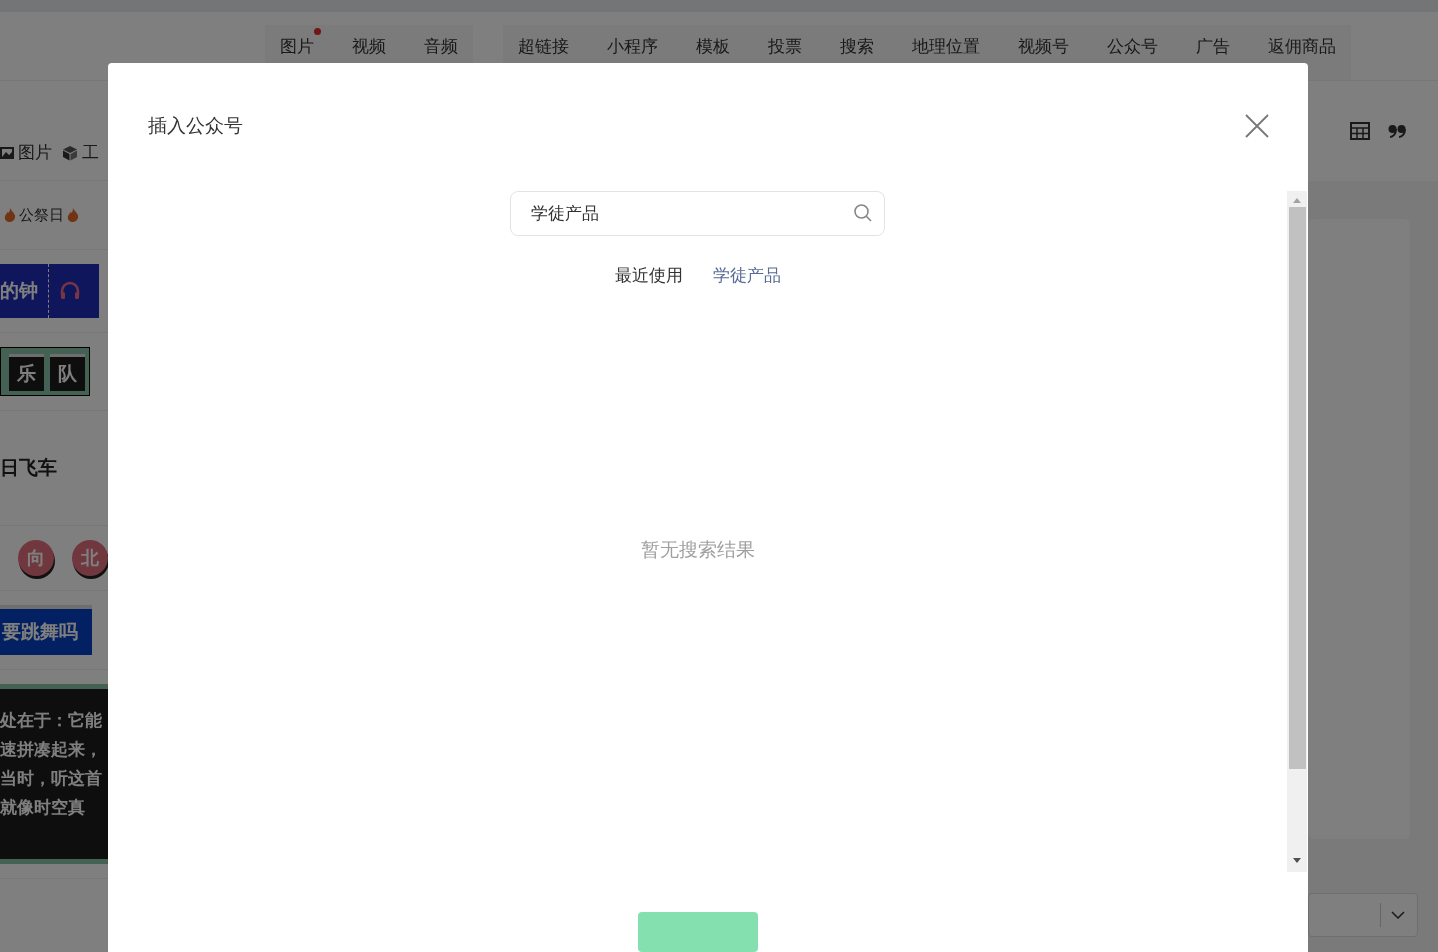 The image size is (1438, 952). Describe the element at coordinates (67, 372) in the screenshot. I see `letter-tile: 队` at that location.